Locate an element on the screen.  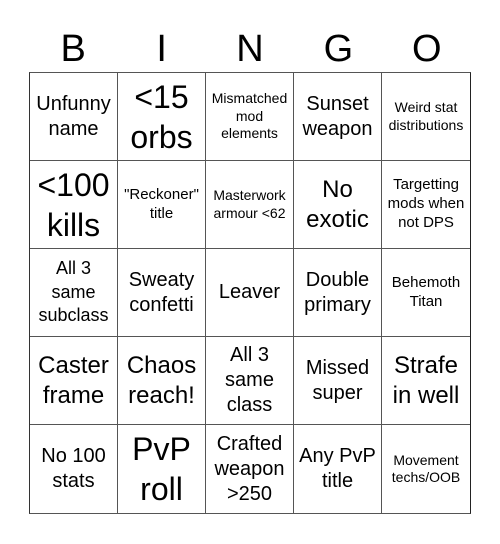
bingo-cell: Mismatched mod elements is located at coordinates (250, 117).